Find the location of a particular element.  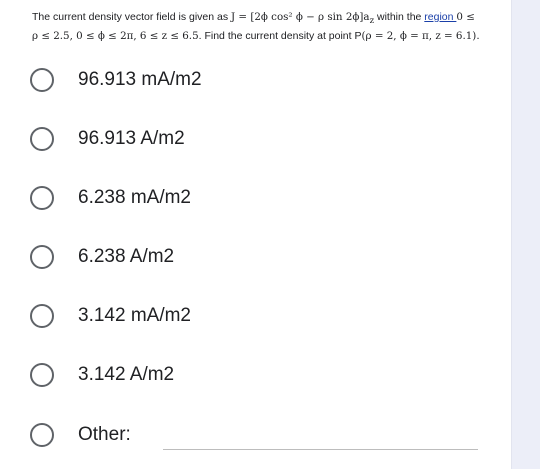

option-label: 6.238 mA/m2 is located at coordinates (134, 197).